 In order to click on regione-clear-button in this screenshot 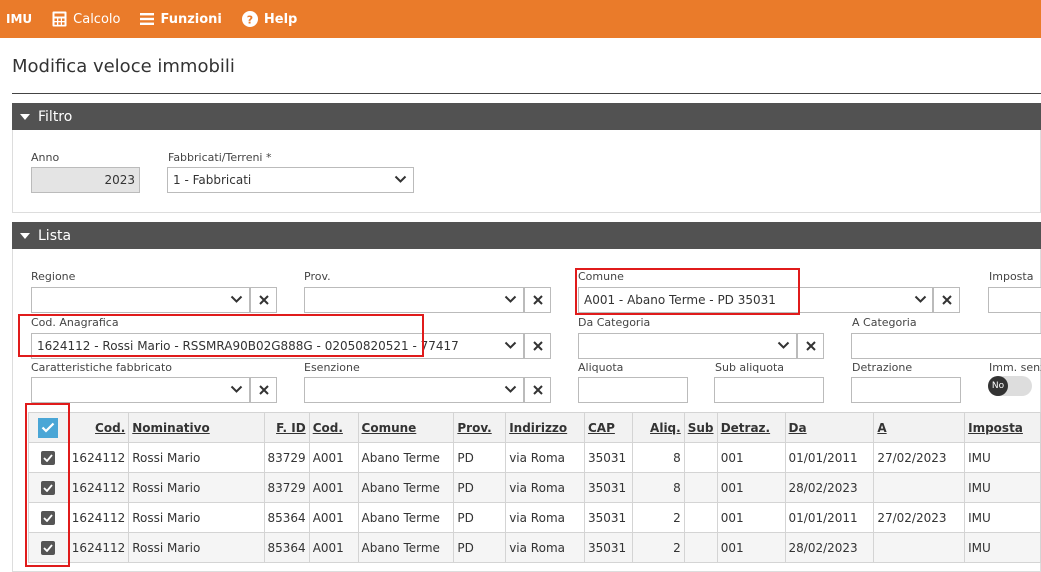, I will do `click(263, 300)`.